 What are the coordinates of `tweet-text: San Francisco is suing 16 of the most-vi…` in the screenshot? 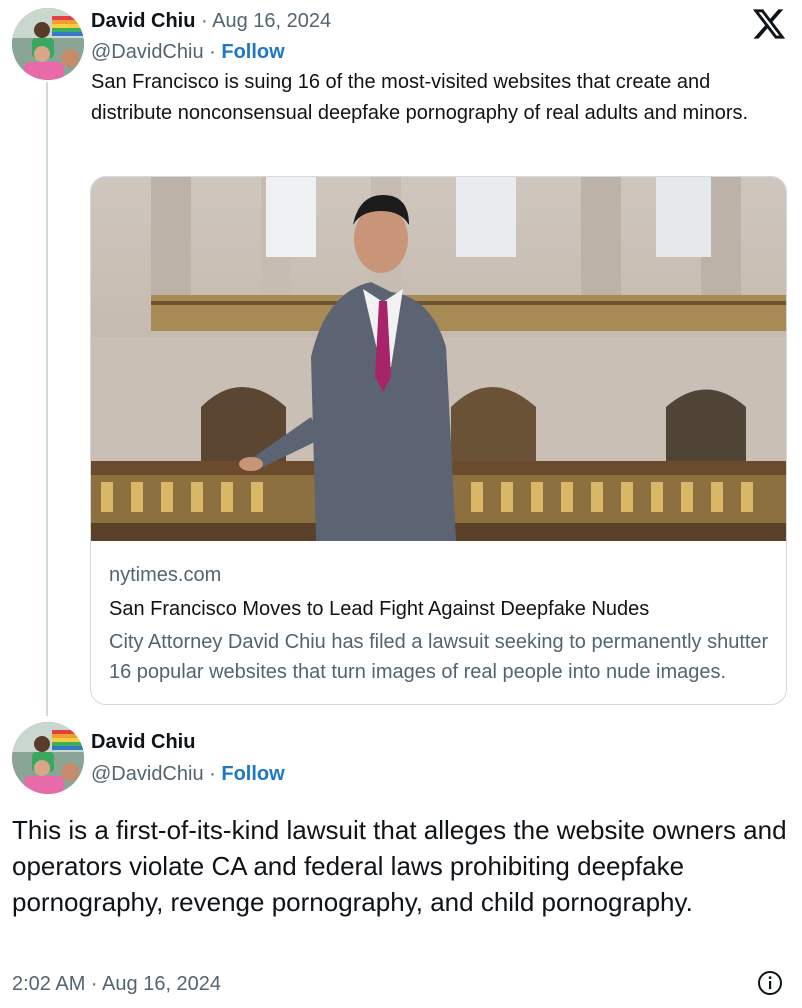 It's located at (420, 97).